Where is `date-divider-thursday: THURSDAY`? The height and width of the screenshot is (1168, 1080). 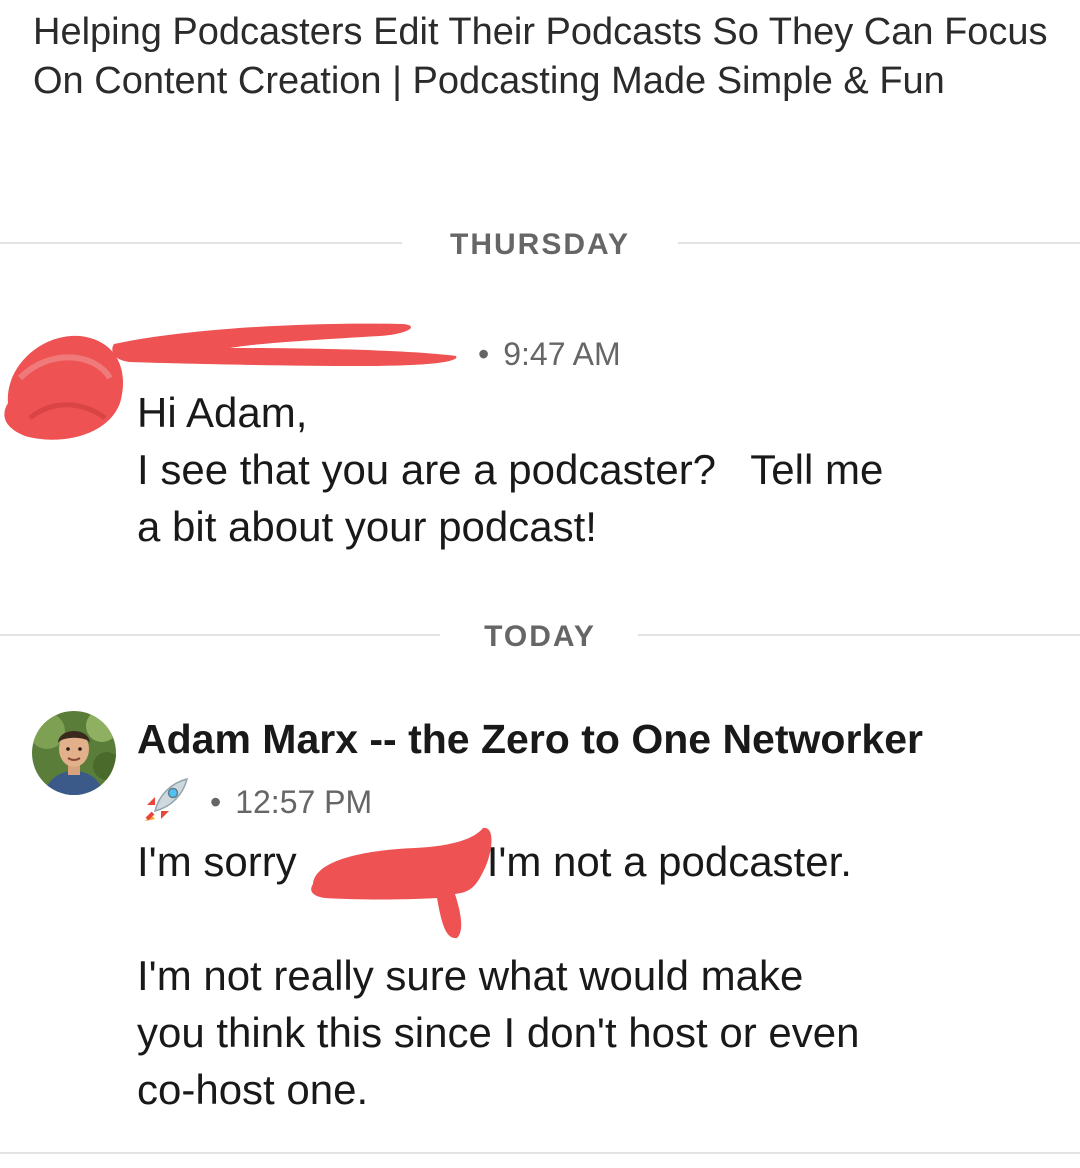
date-divider-thursday: THURSDAY is located at coordinates (540, 244).